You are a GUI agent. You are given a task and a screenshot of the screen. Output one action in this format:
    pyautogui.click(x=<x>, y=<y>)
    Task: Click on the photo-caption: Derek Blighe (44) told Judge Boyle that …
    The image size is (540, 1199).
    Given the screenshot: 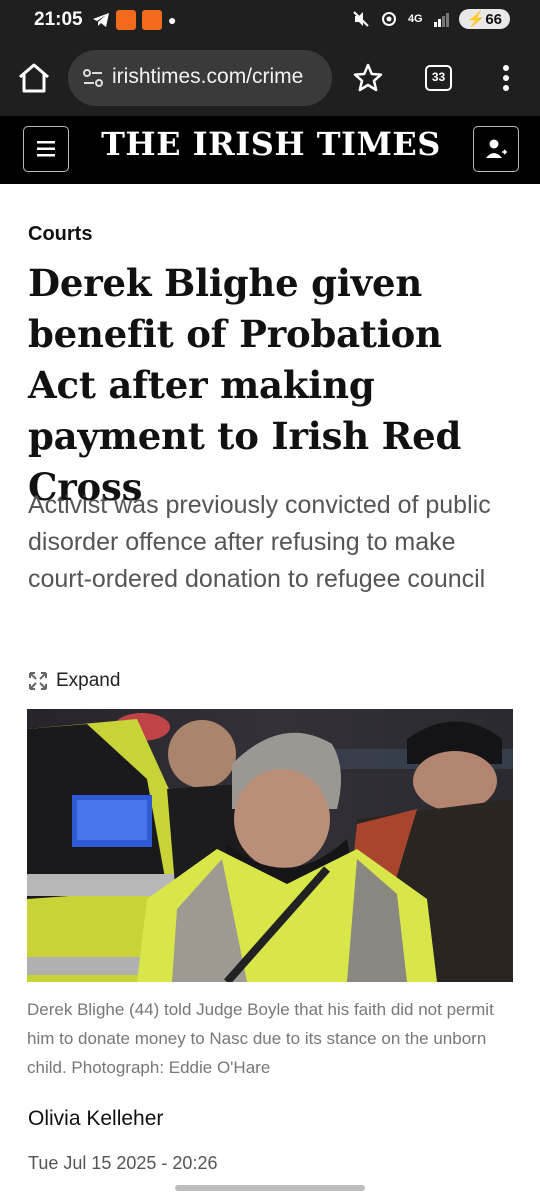 What is the action you would take?
    pyautogui.click(x=260, y=1038)
    